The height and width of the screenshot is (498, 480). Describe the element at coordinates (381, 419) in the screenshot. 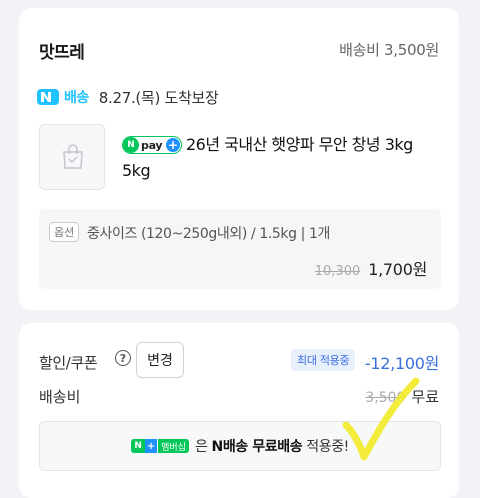

I see `checkmark-annotation-icon` at that location.